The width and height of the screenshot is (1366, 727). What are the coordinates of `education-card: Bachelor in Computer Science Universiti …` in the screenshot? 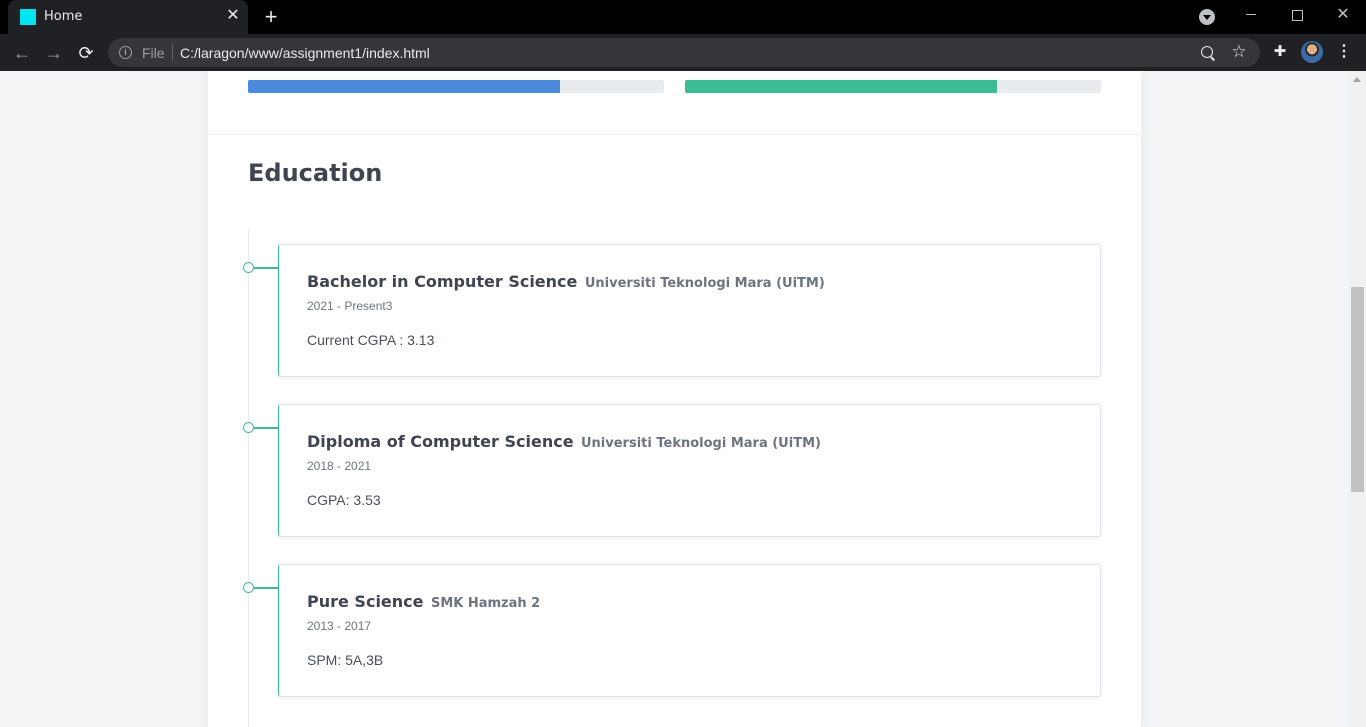 It's located at (689, 310).